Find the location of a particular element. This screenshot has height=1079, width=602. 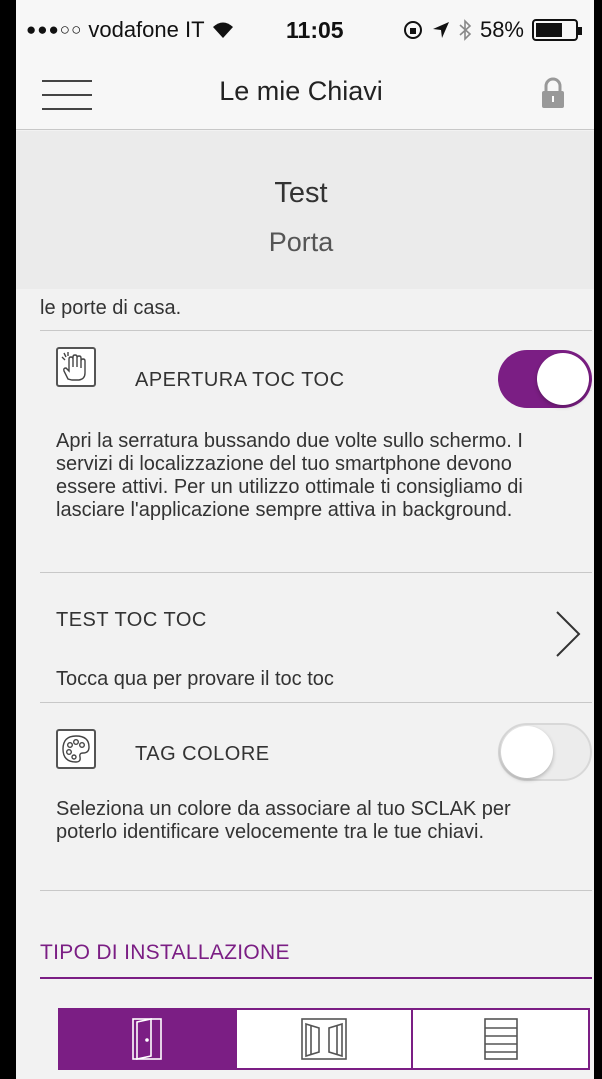

battery-icon is located at coordinates (557, 30).